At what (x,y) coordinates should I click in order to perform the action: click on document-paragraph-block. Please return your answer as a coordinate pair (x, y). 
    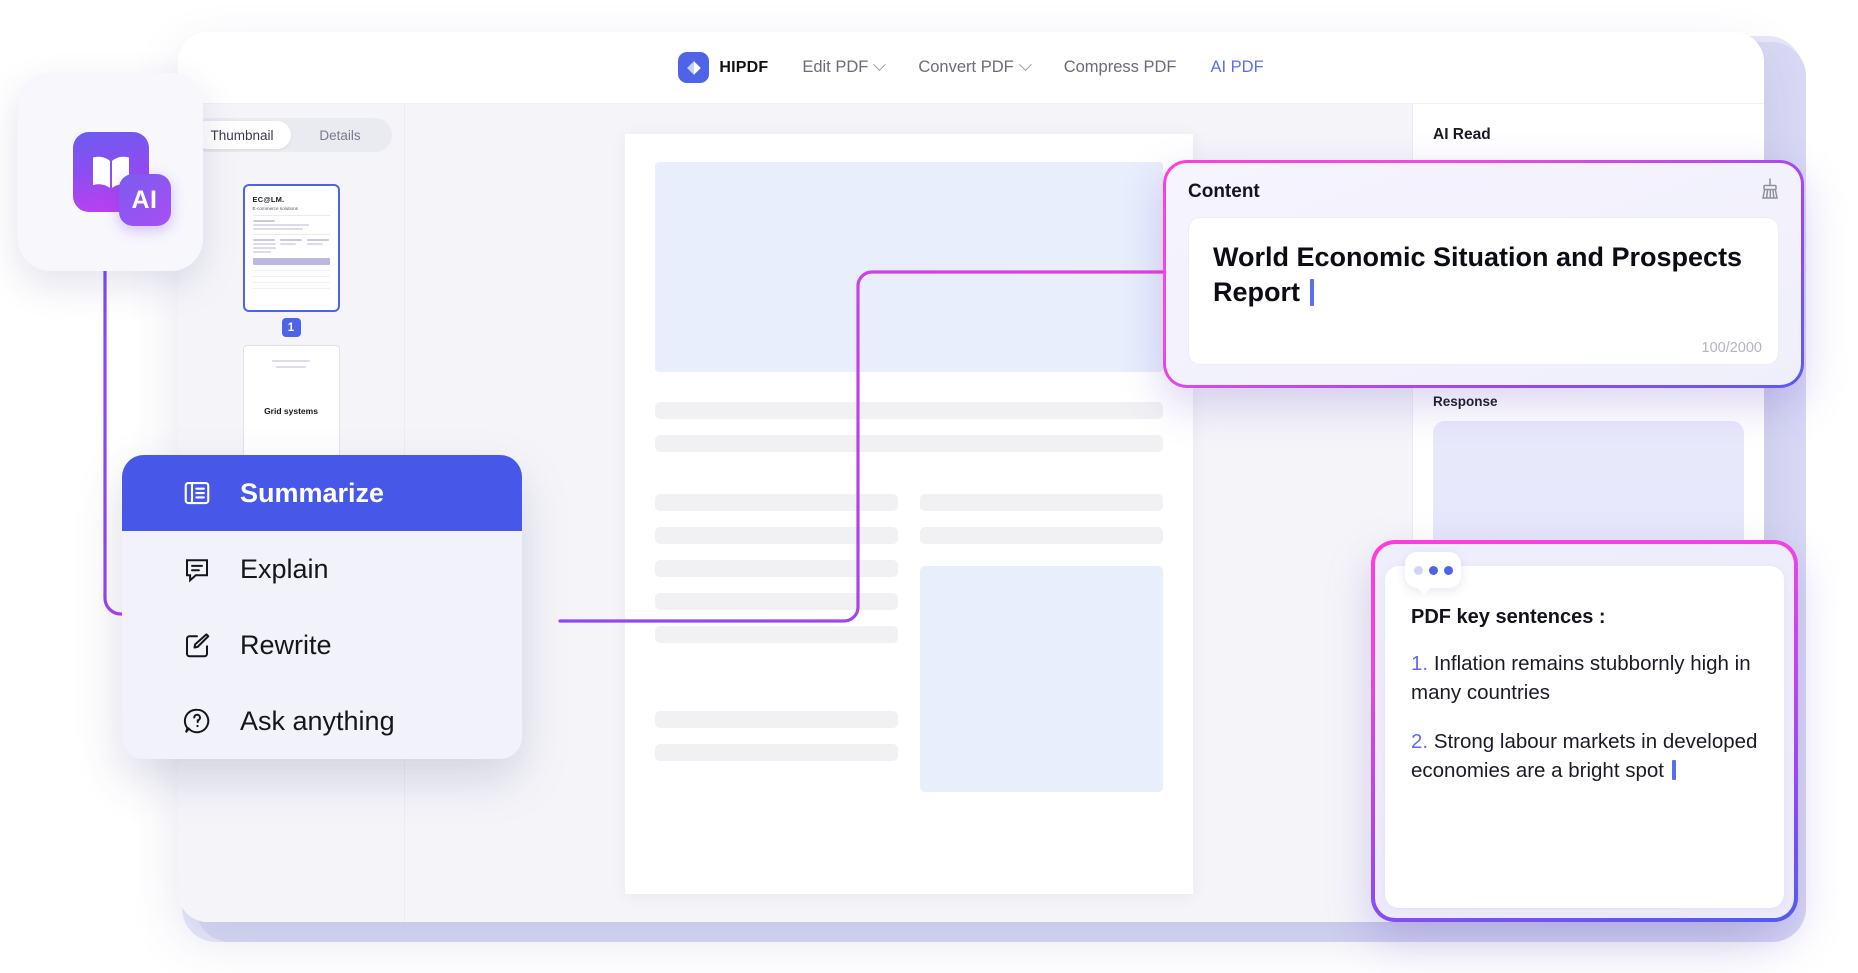
    Looking at the image, I should click on (908, 427).